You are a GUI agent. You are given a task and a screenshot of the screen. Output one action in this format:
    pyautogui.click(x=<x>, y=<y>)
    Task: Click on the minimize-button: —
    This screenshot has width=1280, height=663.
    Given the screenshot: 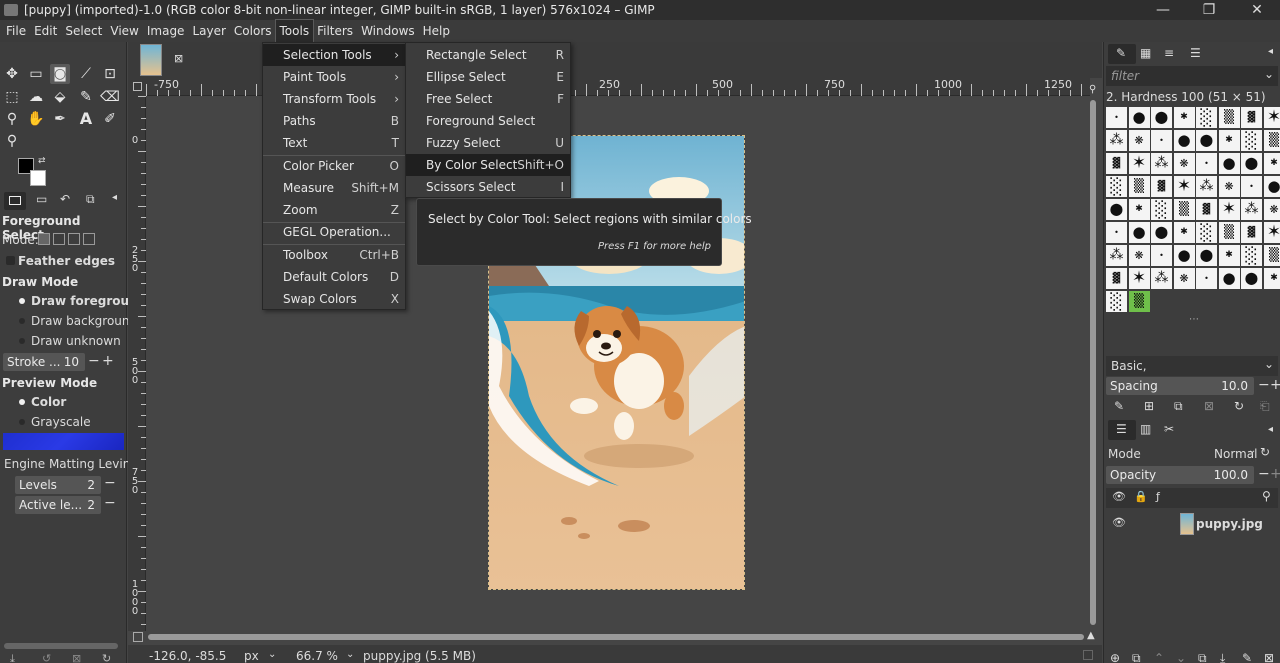 What is the action you would take?
    pyautogui.click(x=1163, y=10)
    